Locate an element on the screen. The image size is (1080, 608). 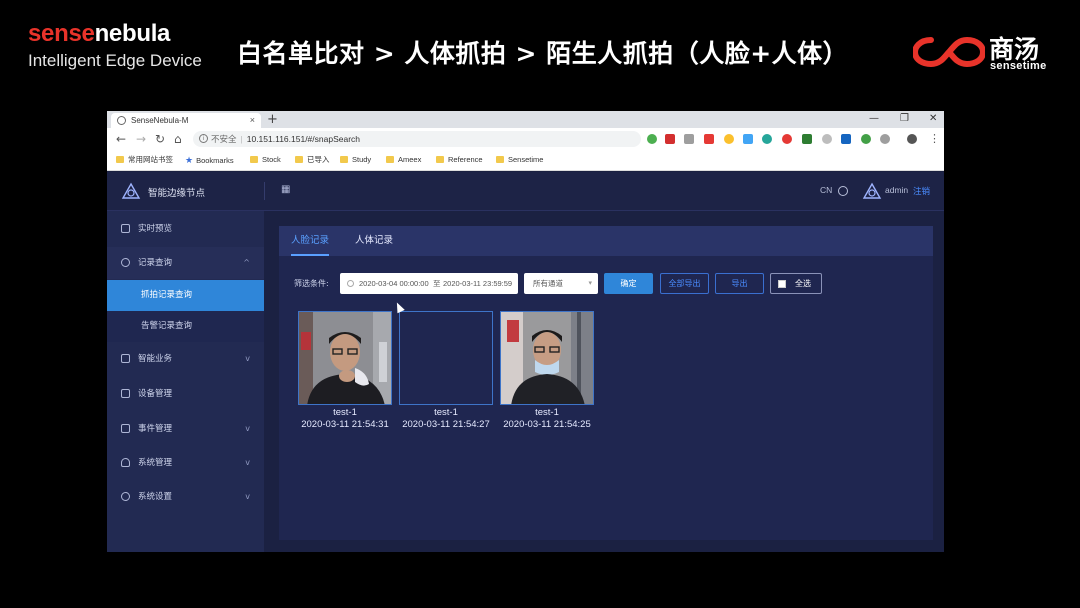
grid-menu-icon: ▦ is located at coordinates (285, 190).